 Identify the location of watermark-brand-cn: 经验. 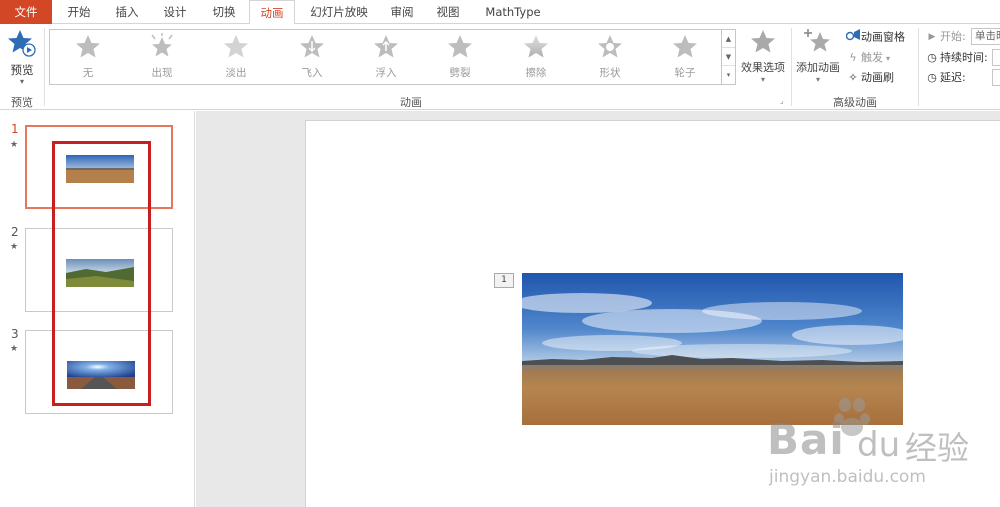
(937, 448).